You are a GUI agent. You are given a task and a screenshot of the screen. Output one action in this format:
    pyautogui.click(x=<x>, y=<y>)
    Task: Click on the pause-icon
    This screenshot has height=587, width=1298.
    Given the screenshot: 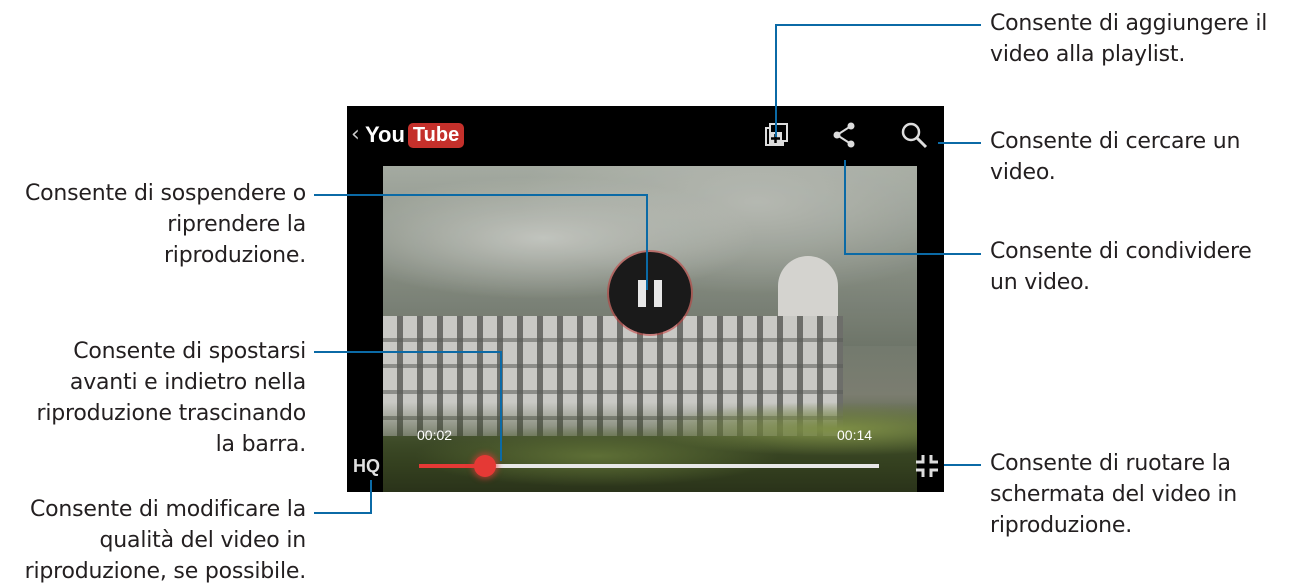 What is the action you would take?
    pyautogui.click(x=642, y=293)
    